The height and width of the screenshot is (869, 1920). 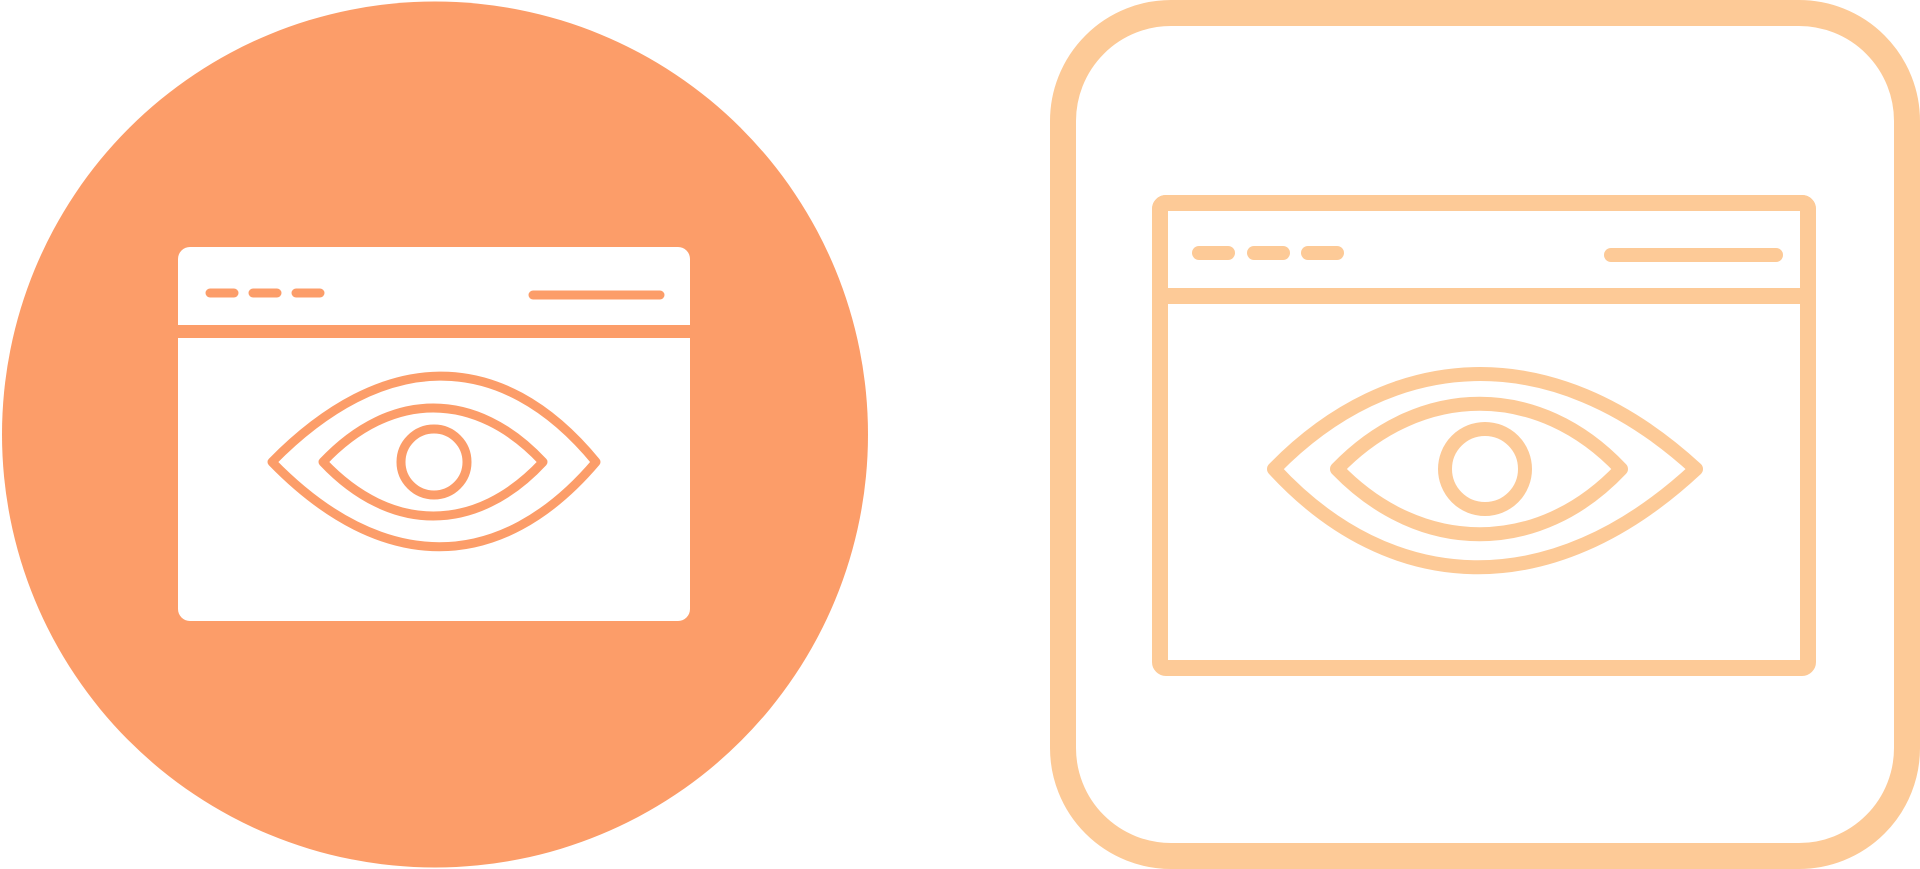 I want to click on eye-icon, so click(x=1485, y=471).